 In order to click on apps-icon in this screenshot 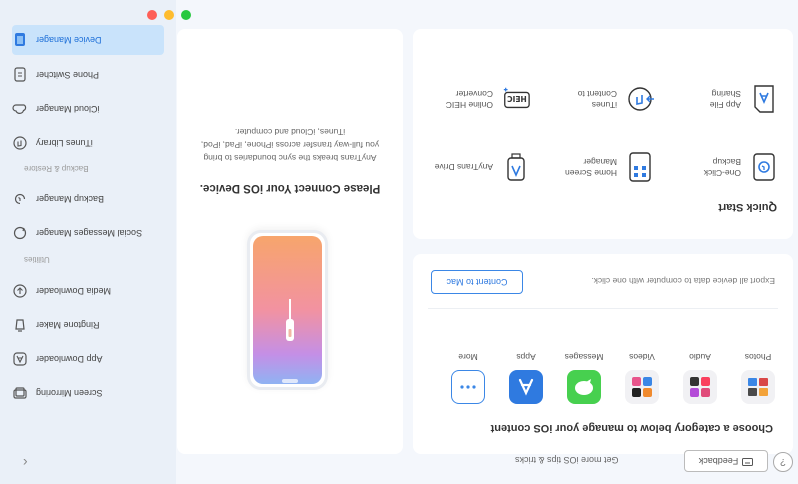, I will do `click(526, 387)`.